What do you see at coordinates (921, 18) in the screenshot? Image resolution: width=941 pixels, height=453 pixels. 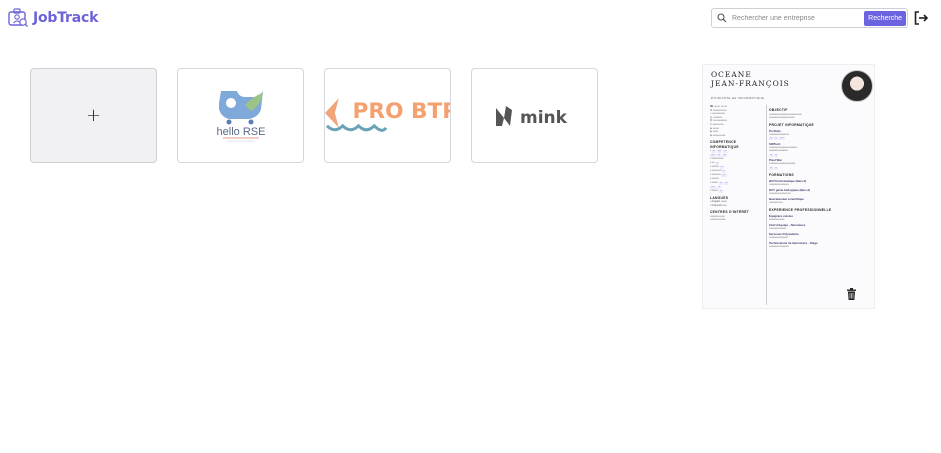 I see `logout-icon` at bounding box center [921, 18].